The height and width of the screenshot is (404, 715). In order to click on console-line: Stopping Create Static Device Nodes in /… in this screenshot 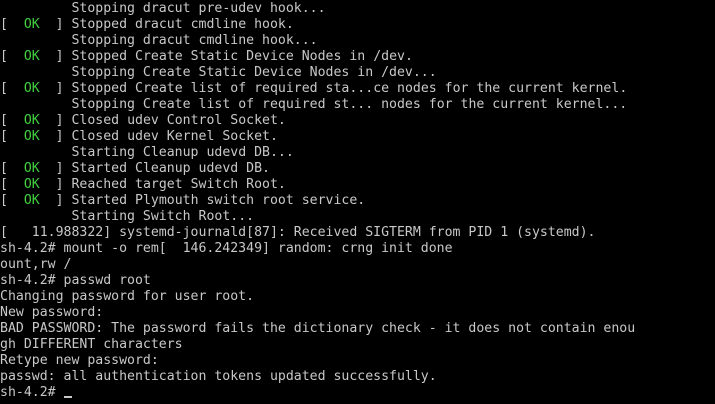, I will do `click(317, 73)`.